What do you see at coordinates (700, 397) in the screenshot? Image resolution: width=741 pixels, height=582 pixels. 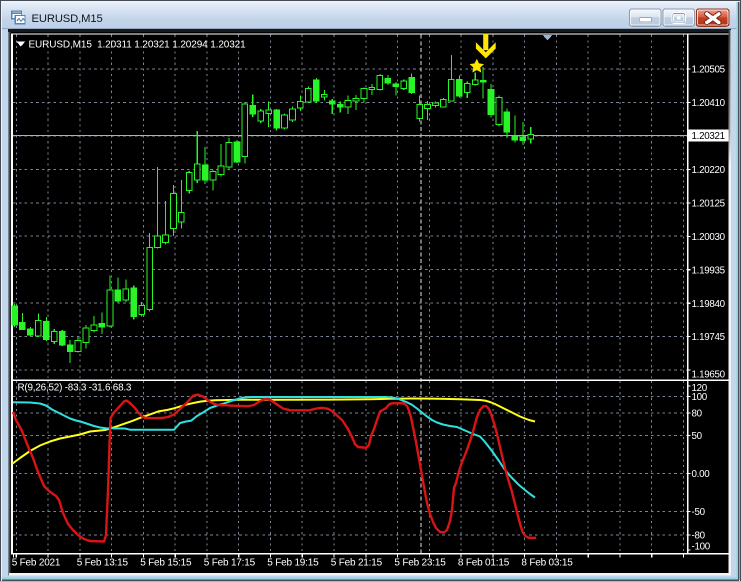 I see `svg-text: 100` at bounding box center [700, 397].